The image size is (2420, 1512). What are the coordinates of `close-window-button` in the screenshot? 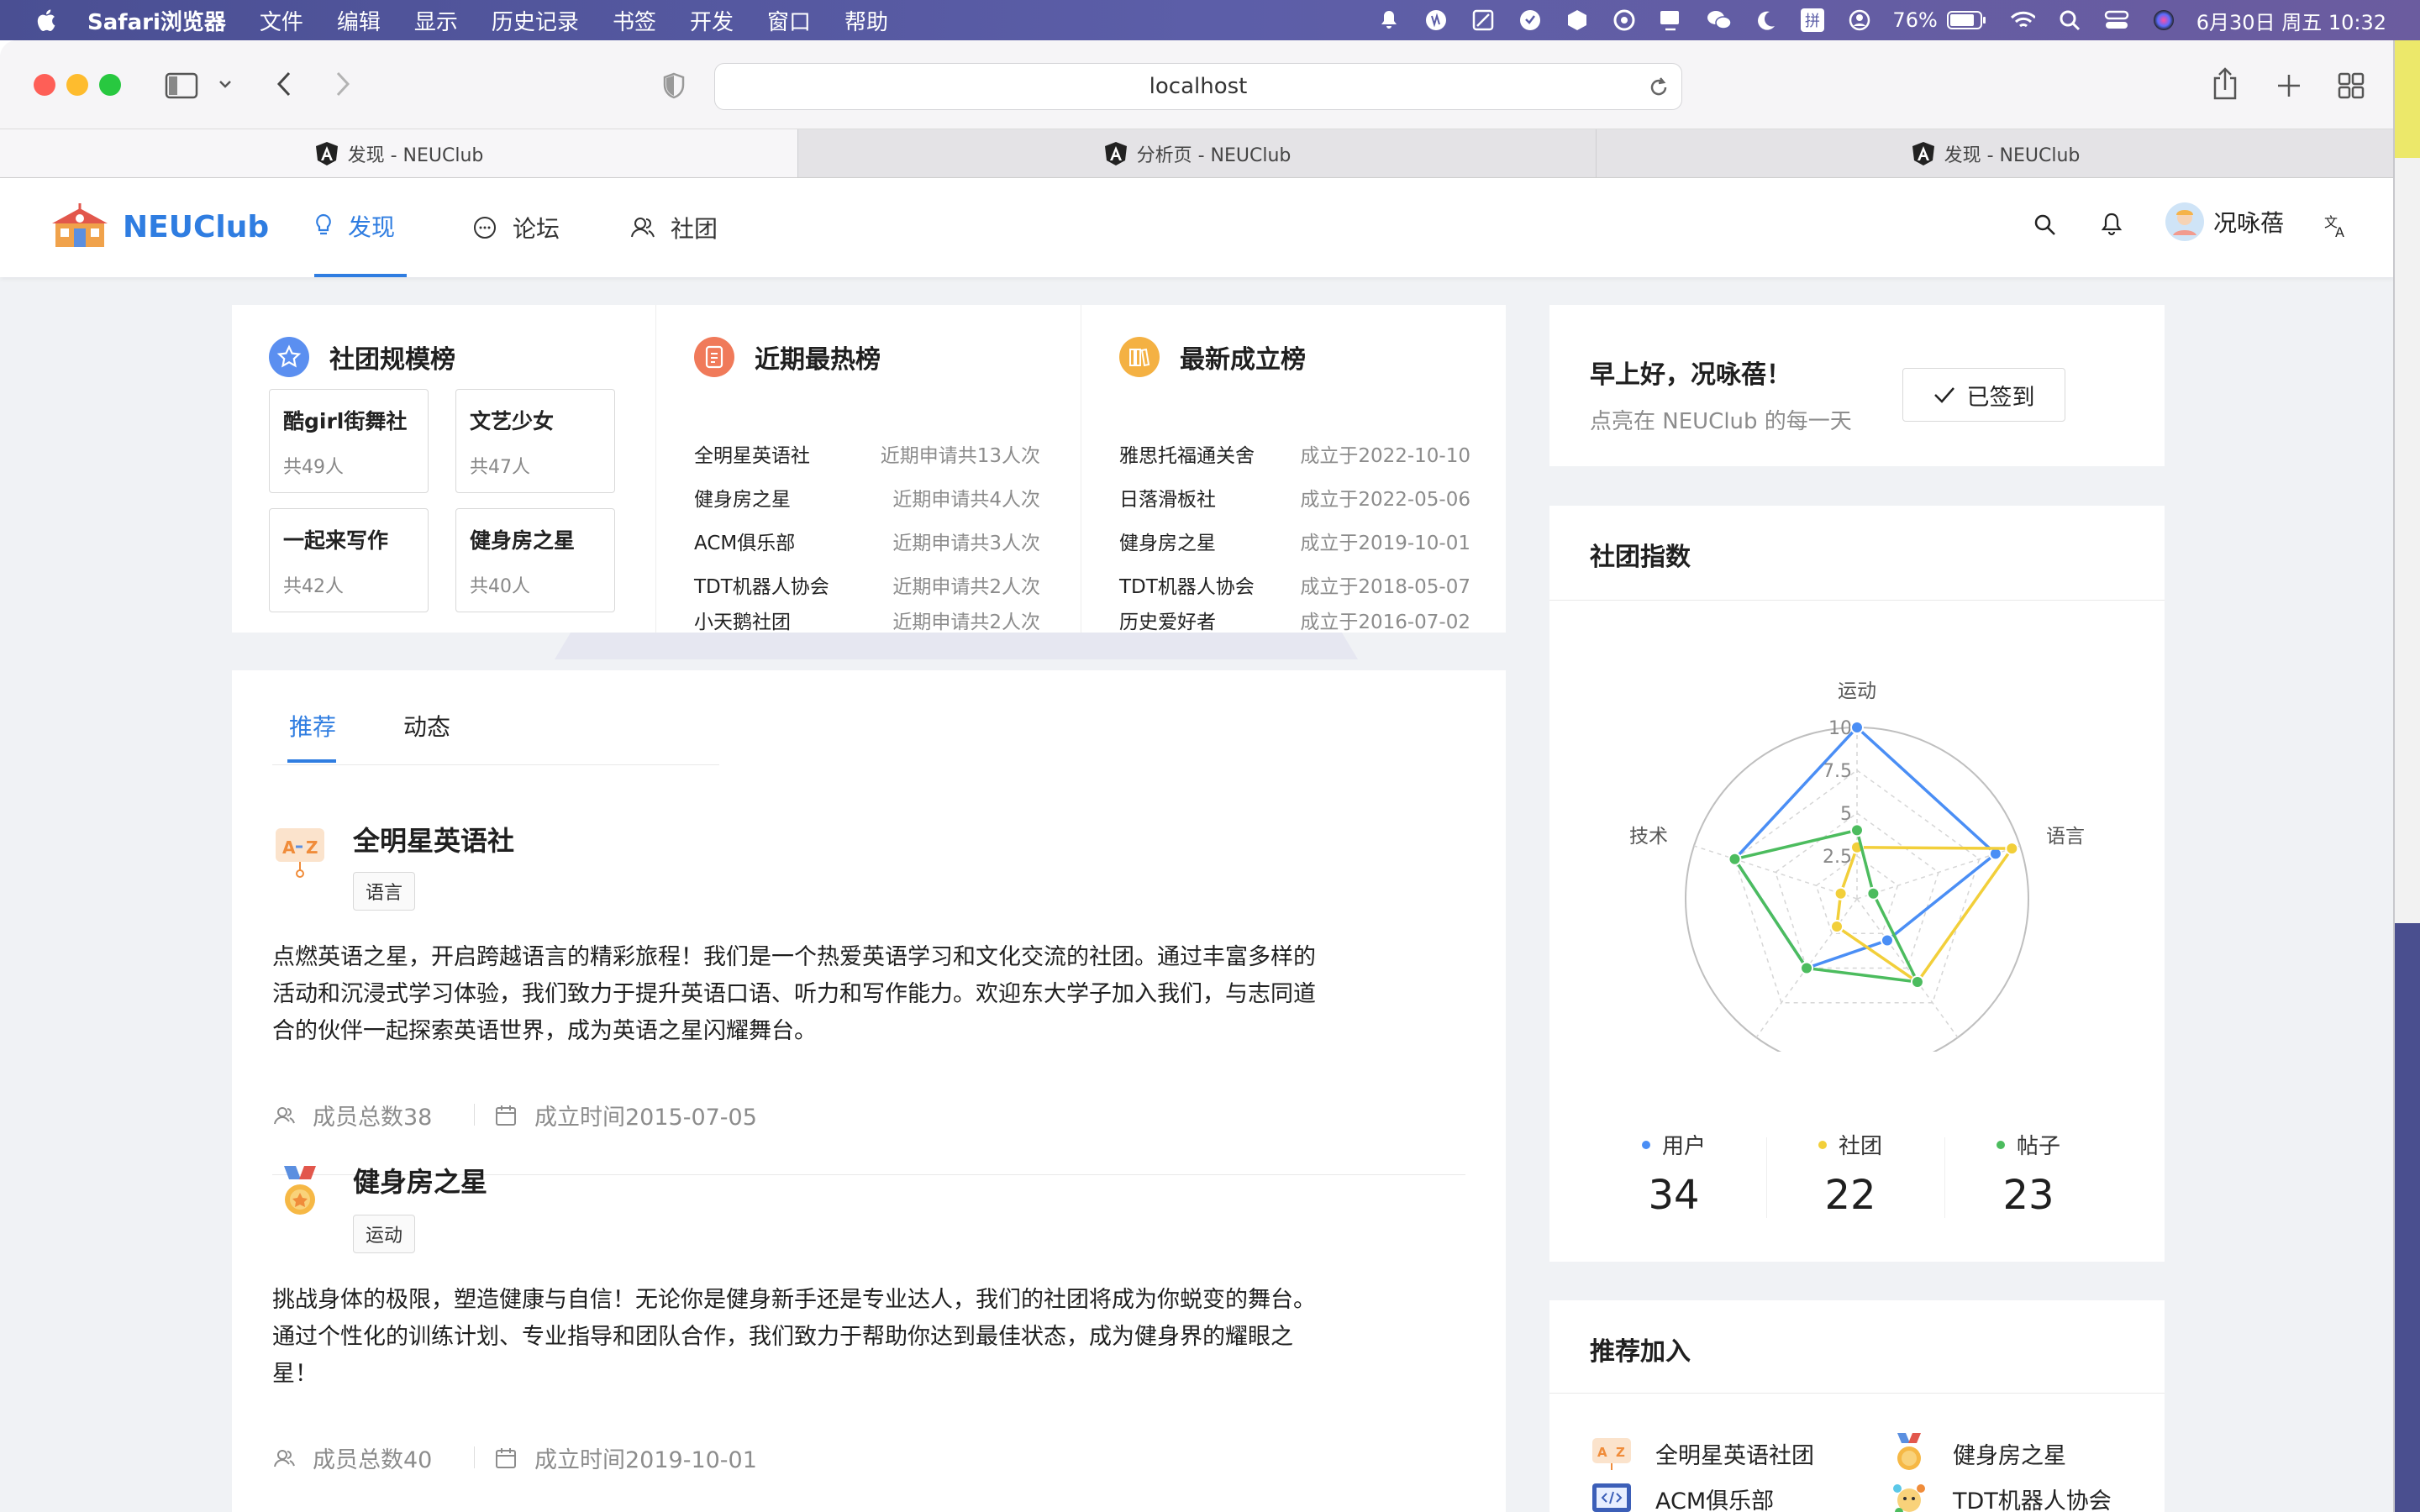 It's located at (44, 85).